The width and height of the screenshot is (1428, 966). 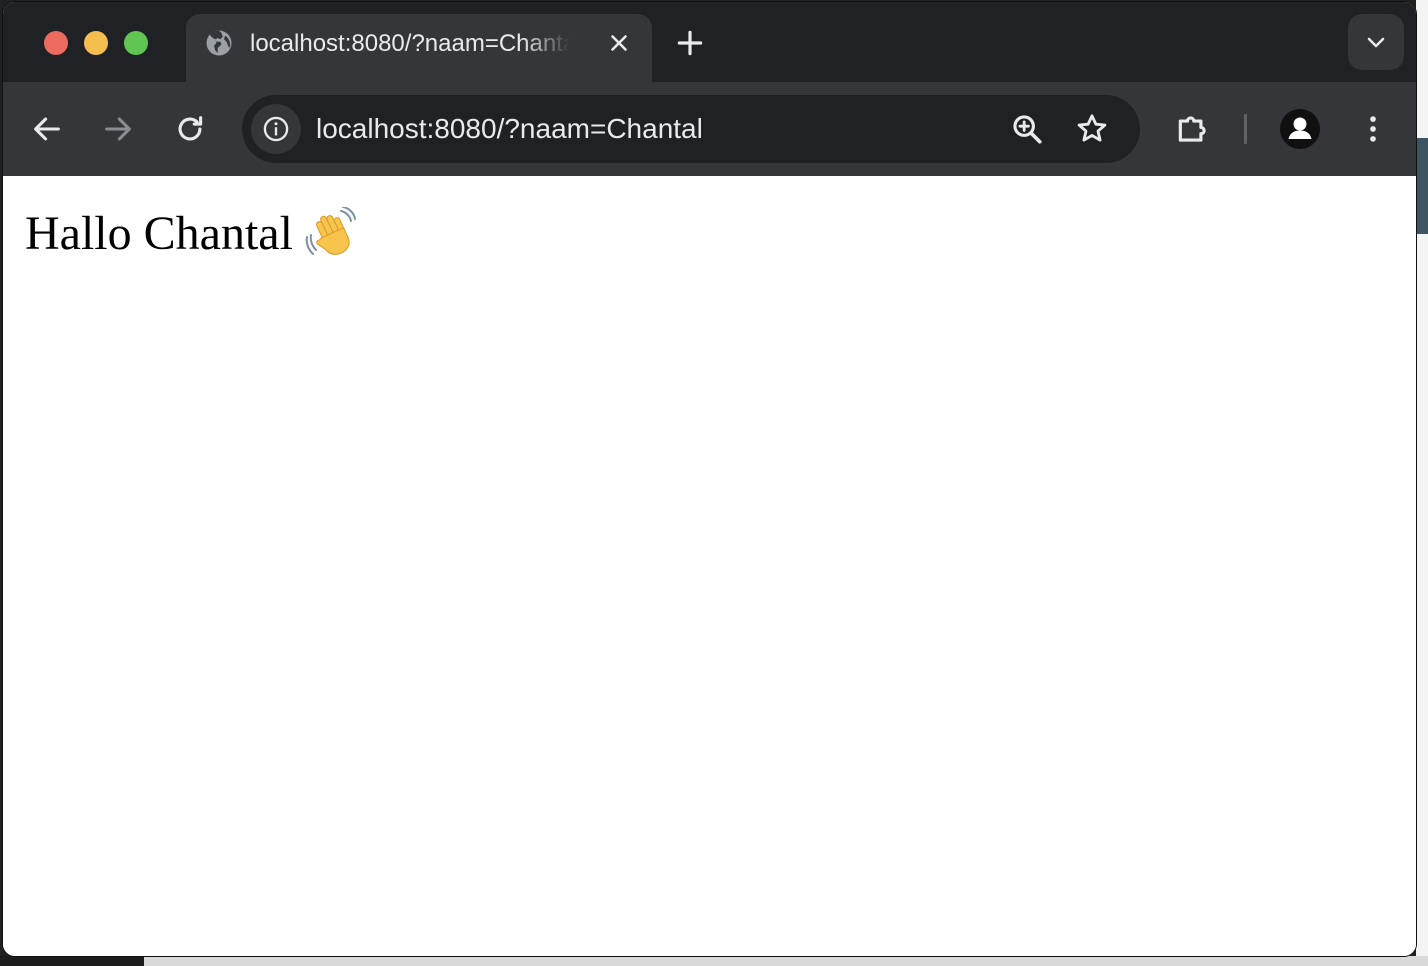 What do you see at coordinates (709, 43) in the screenshot?
I see `tab-strip: localhost:8080/?naam=Chantal` at bounding box center [709, 43].